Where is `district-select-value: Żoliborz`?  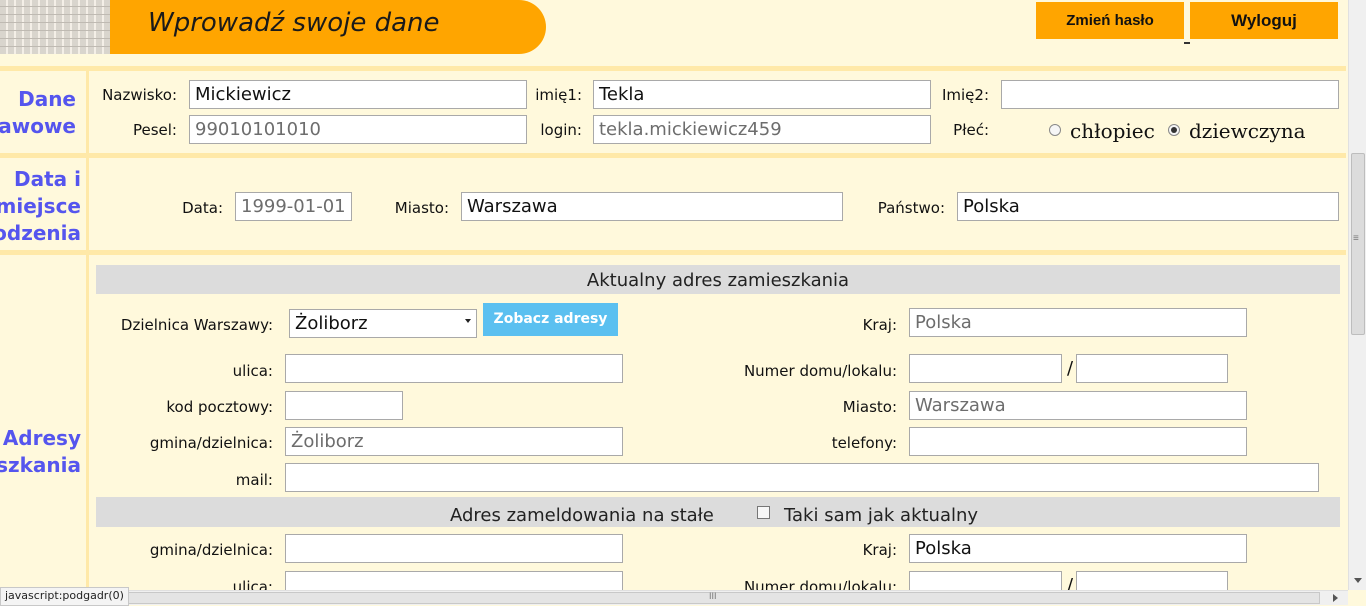
district-select-value: Żoliborz is located at coordinates (331, 323).